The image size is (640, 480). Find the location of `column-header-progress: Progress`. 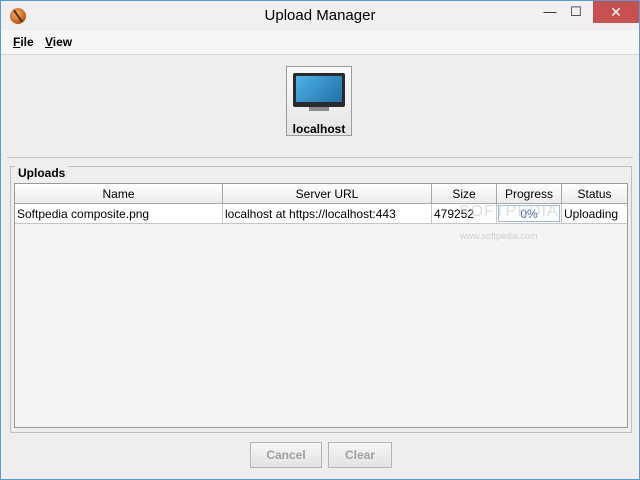

column-header-progress: Progress is located at coordinates (529, 194).